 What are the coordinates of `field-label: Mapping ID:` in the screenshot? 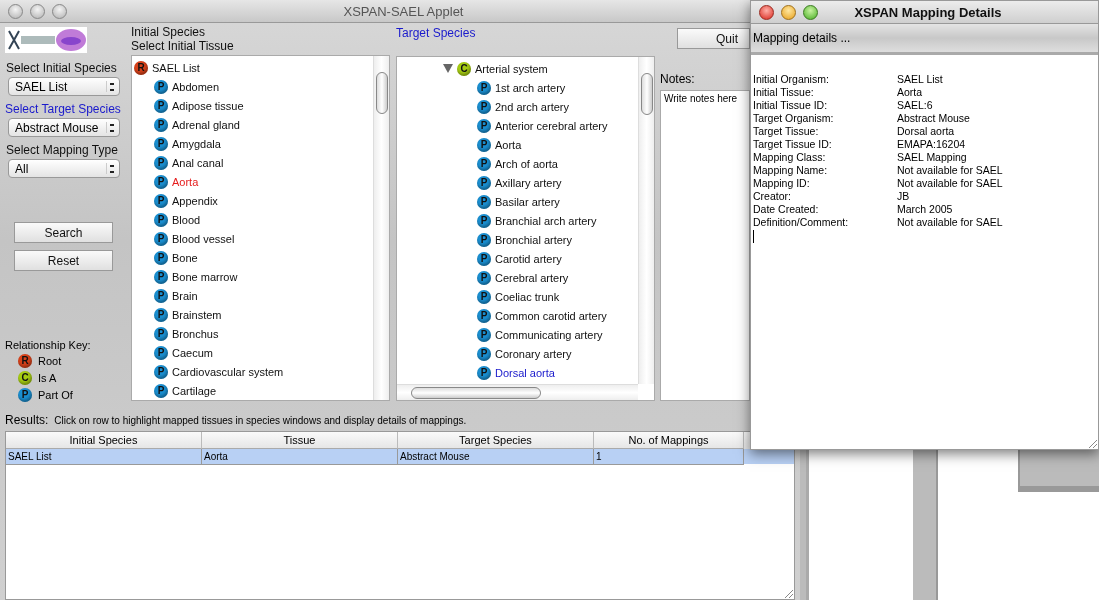 It's located at (782, 183).